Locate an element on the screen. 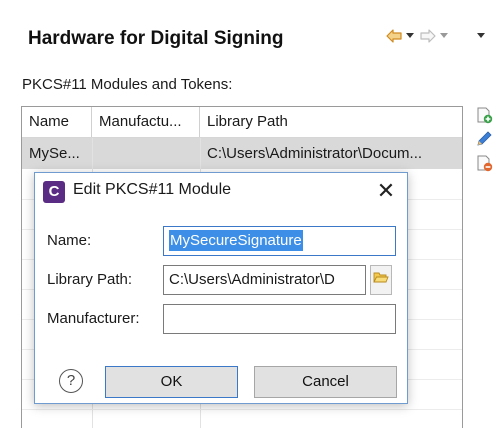  manufacturer-field is located at coordinates (279, 319).